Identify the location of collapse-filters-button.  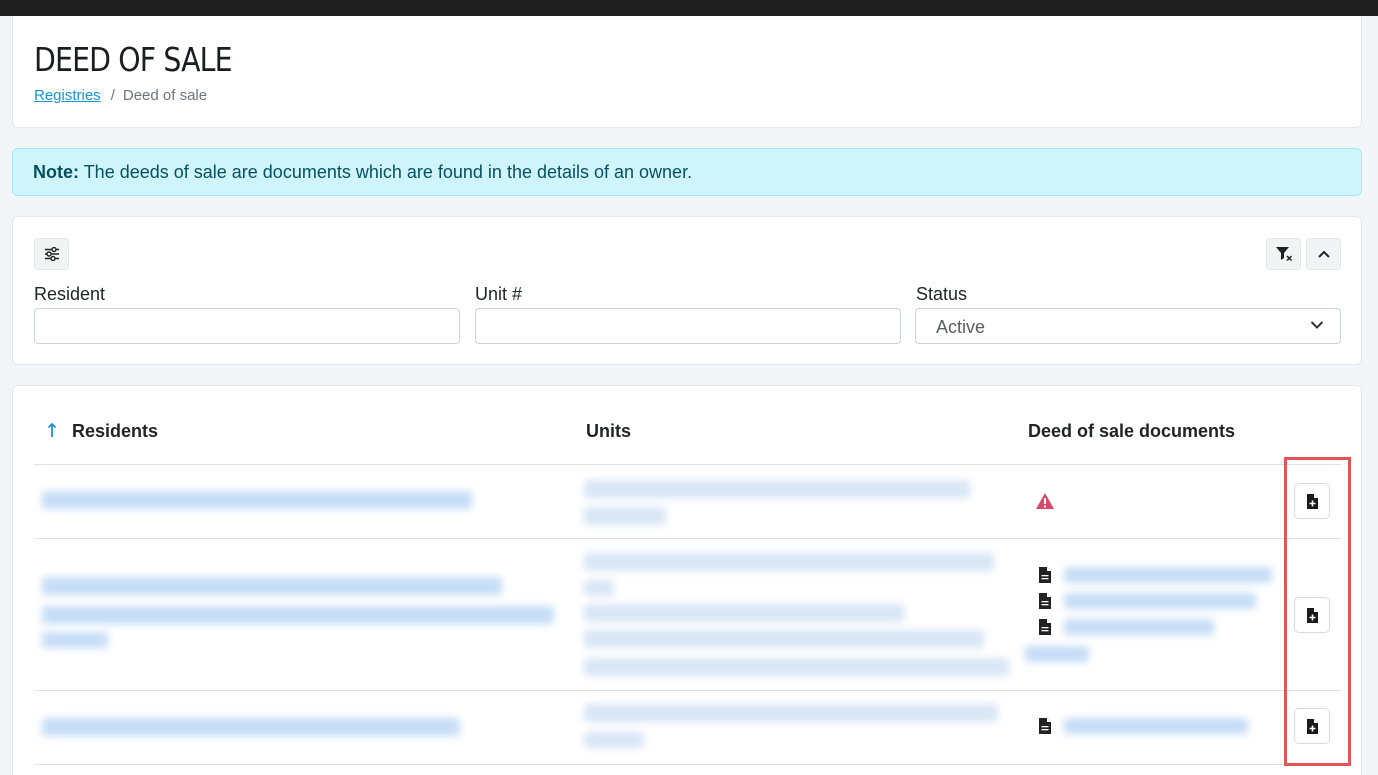
(1323, 254).